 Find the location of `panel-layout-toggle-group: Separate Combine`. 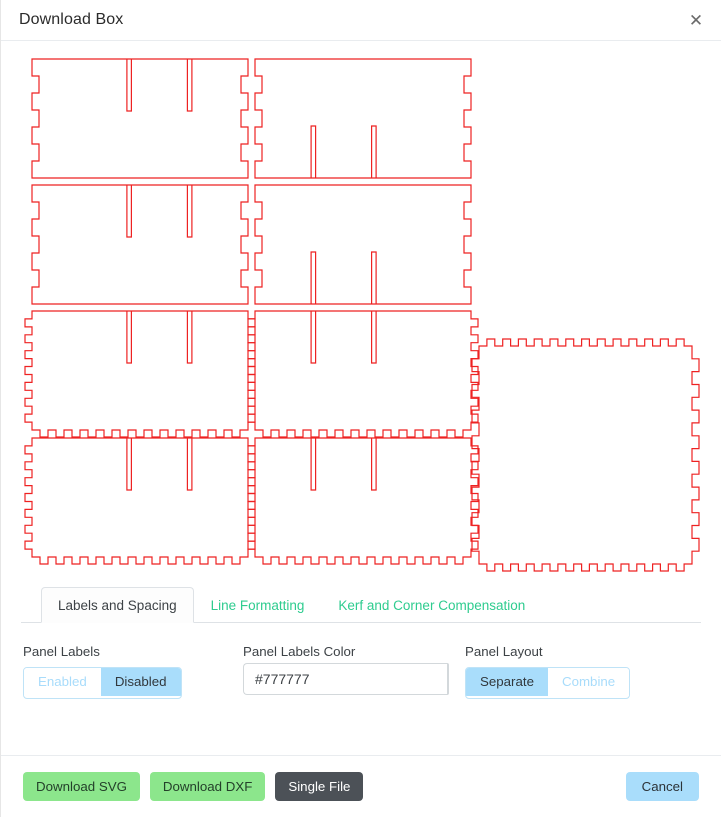

panel-layout-toggle-group: Separate Combine is located at coordinates (548, 683).